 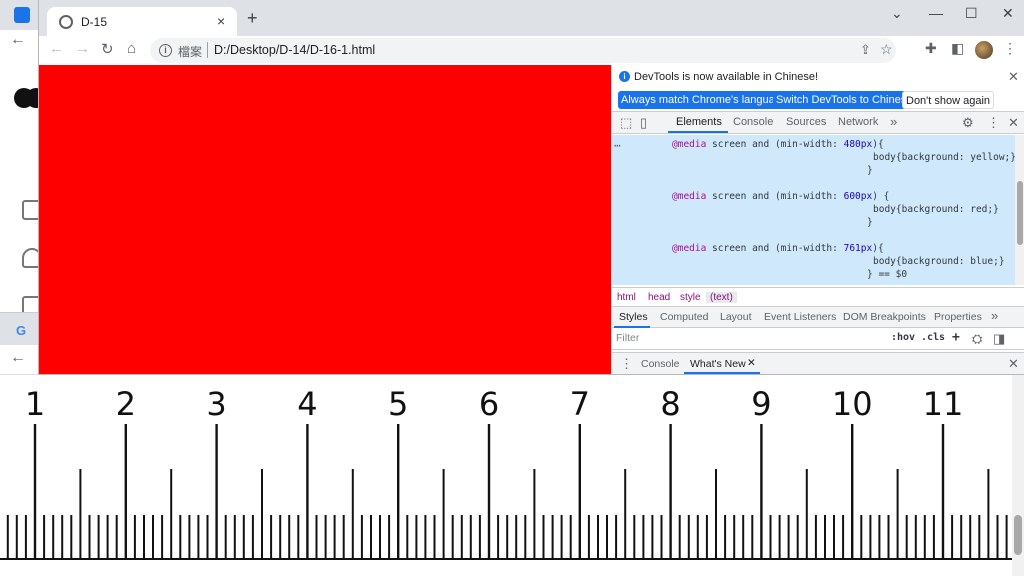 What do you see at coordinates (903, 337) in the screenshot?
I see `hover-state-toggle: :hov` at bounding box center [903, 337].